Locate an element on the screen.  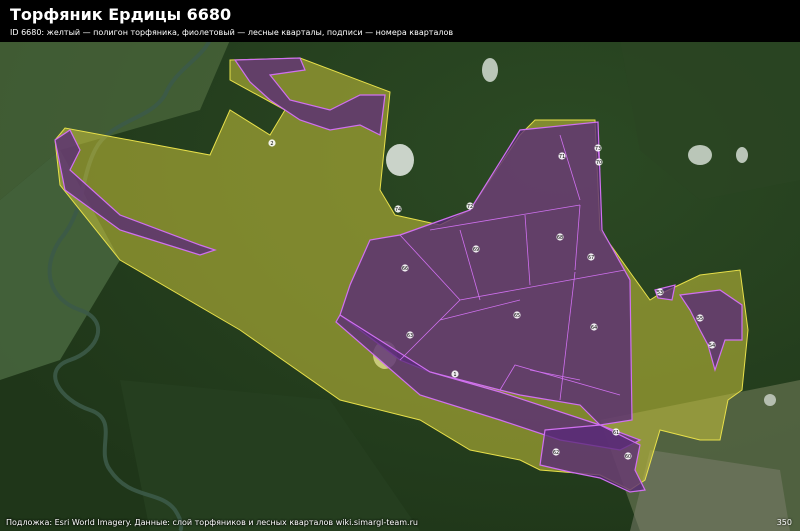
quarter-label: 1 is located at coordinates (454, 375).